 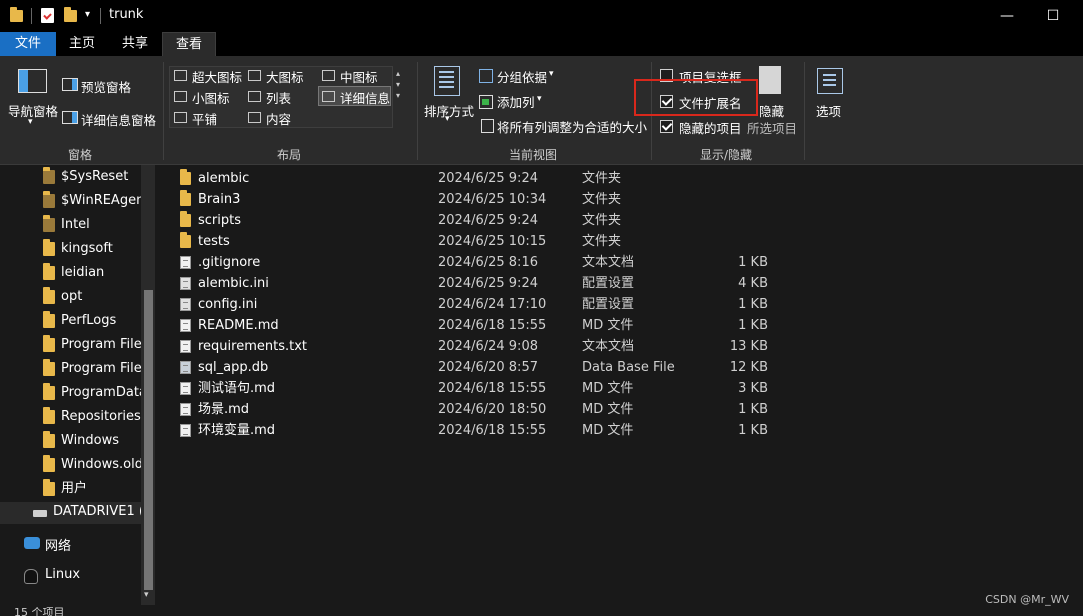 What do you see at coordinates (204, 118) in the screenshot?
I see `layout-tiles: 平铺` at bounding box center [204, 118].